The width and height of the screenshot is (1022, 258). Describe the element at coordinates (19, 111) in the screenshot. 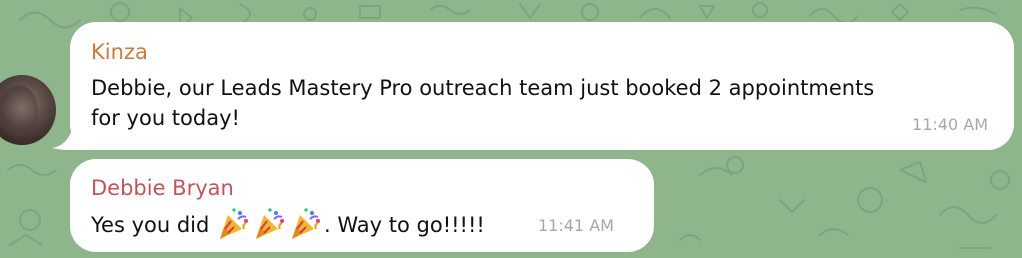

I see `avatar-photo-detail` at that location.